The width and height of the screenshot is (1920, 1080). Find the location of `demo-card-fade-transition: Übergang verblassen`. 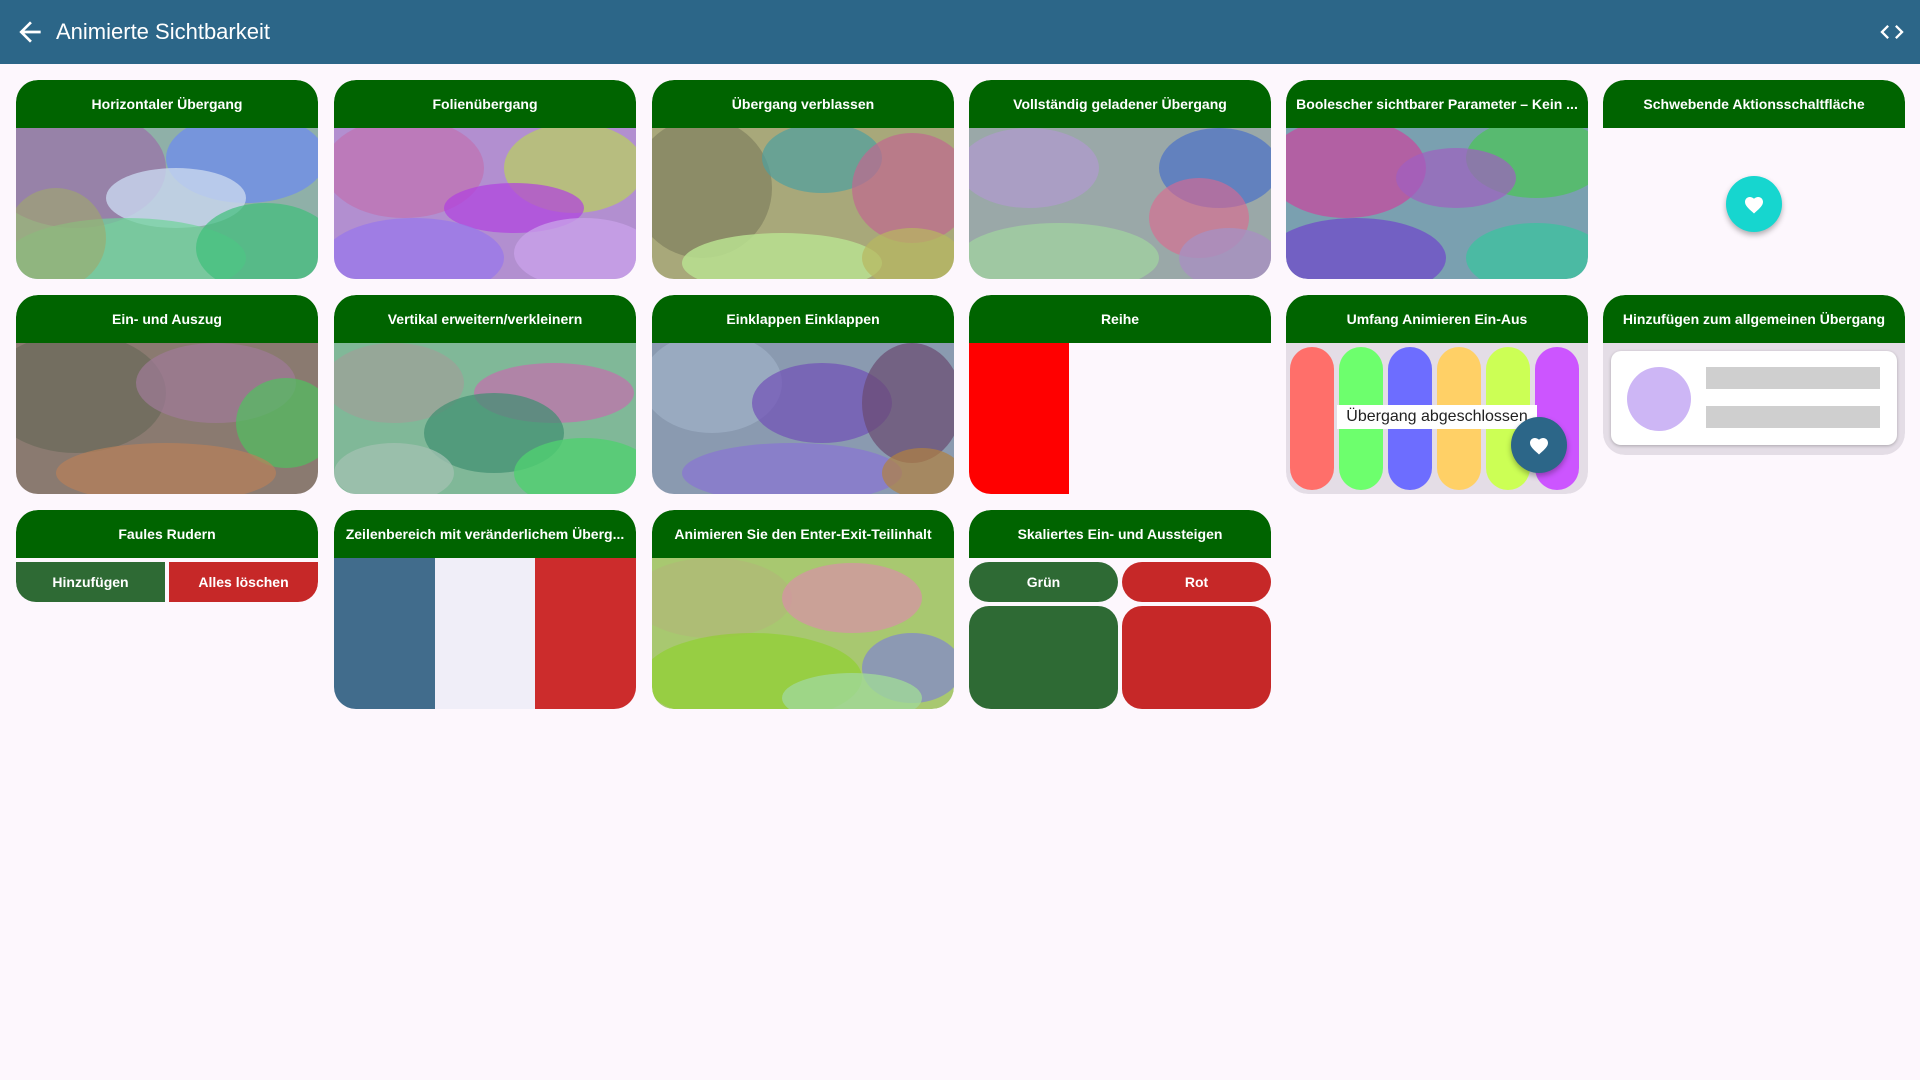

demo-card-fade-transition: Übergang verblassen is located at coordinates (803, 179).